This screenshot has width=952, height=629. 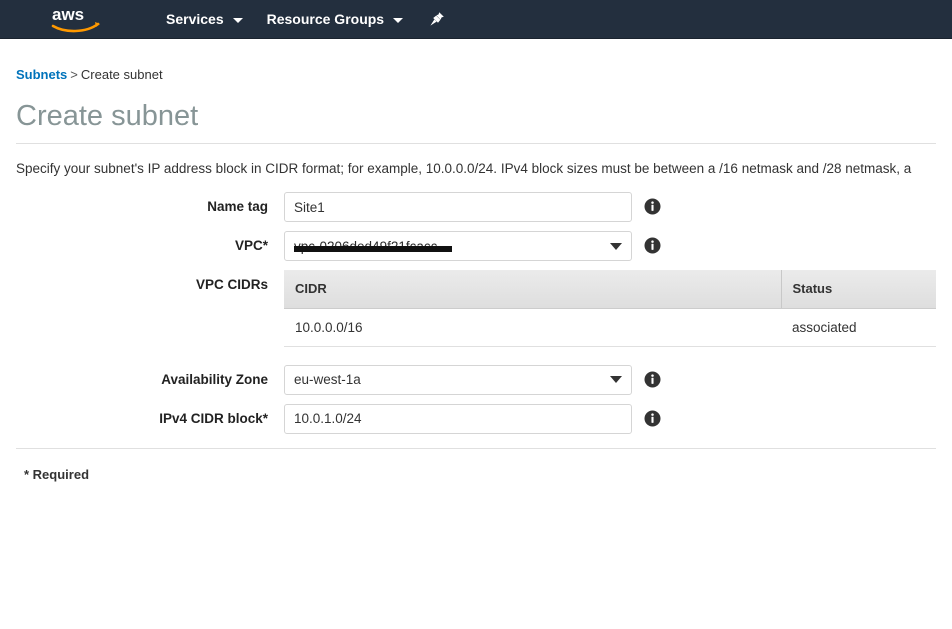 I want to click on control-name-tag, so click(x=458, y=207).